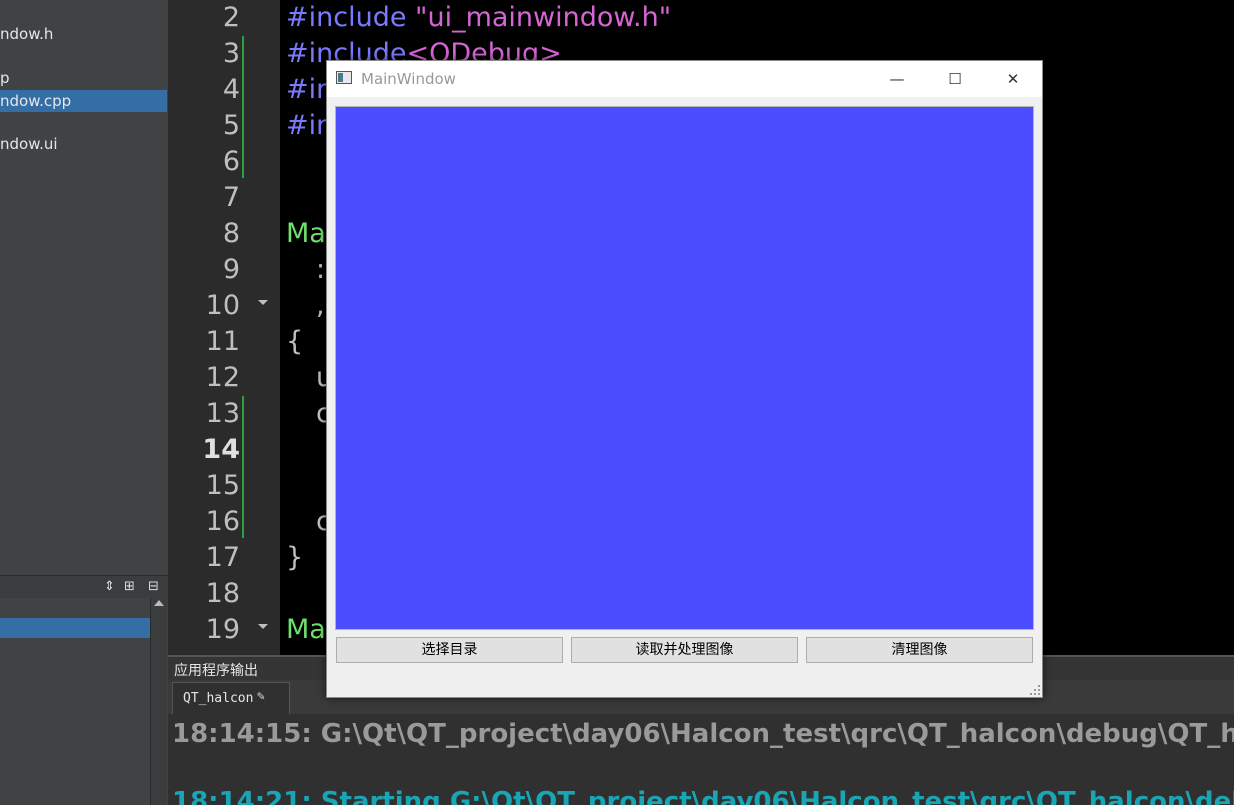  What do you see at coordinates (84, 586) in the screenshot?
I see `lower-panel-toolbar: ⇕ ⊞ ⊟` at bounding box center [84, 586].